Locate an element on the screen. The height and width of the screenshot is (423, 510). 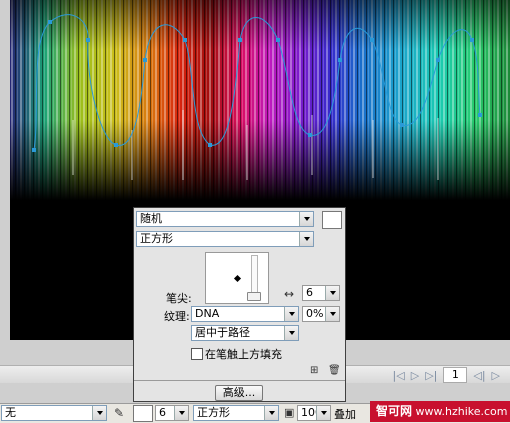
fill-over-stroke-label: 在笔触上方填充 is located at coordinates (243, 354).